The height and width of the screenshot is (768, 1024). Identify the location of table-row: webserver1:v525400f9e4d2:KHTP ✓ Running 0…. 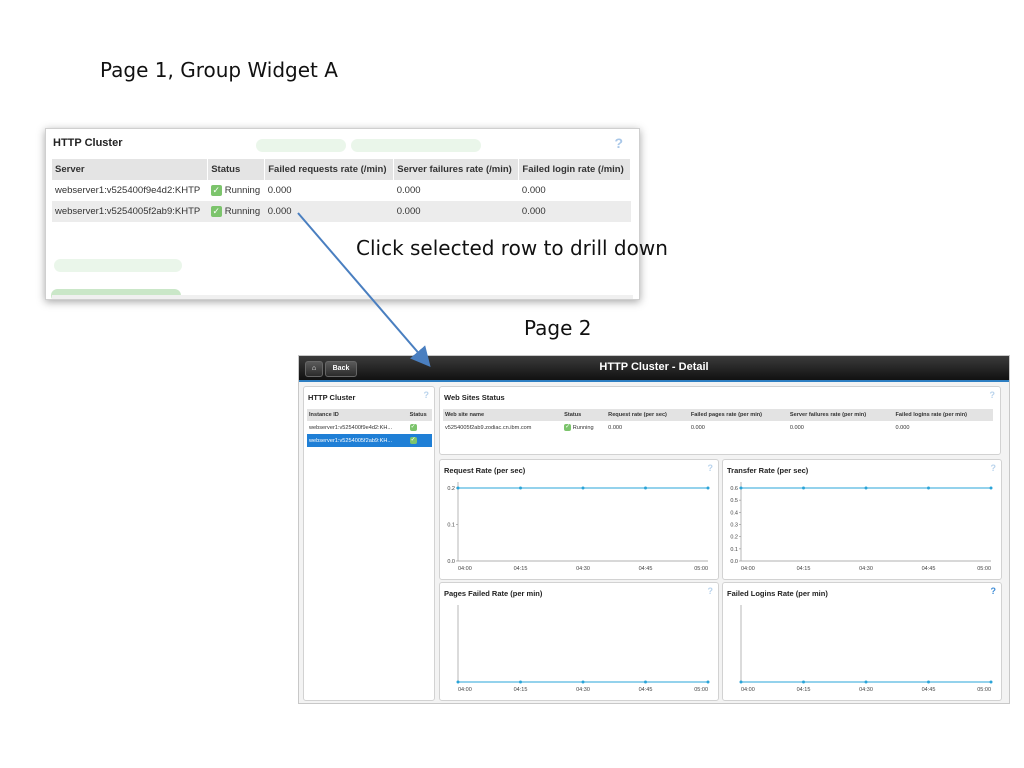
(341, 190).